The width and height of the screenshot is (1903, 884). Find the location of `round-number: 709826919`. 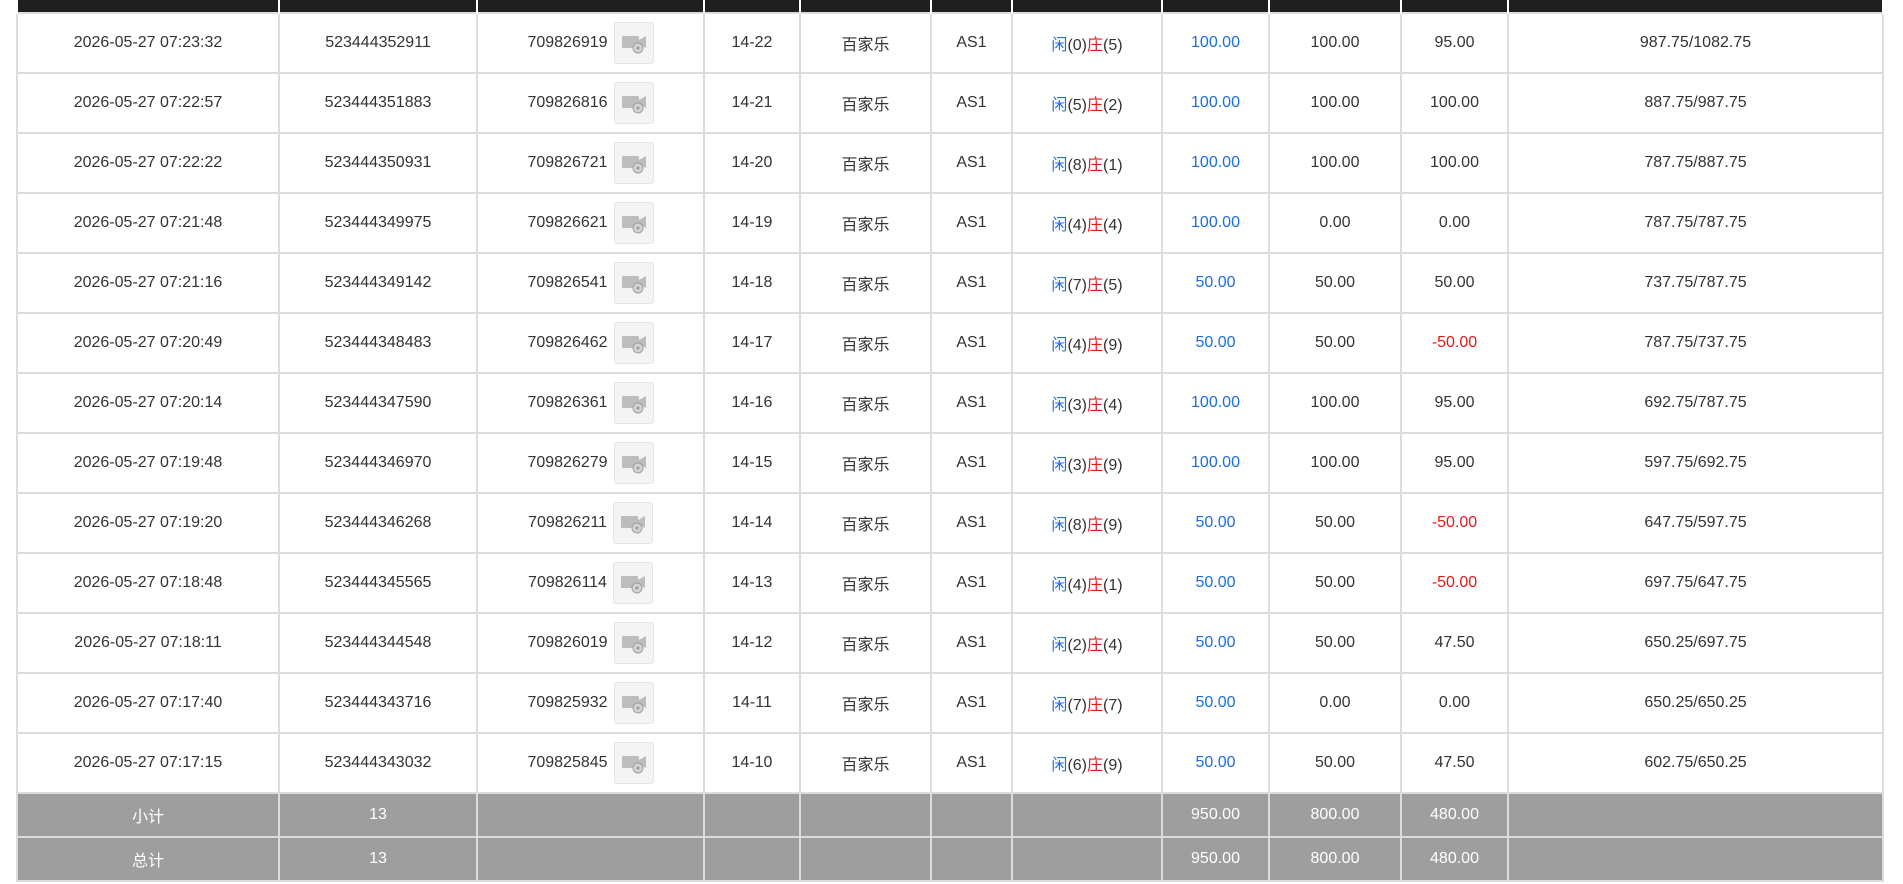

round-number: 709826919 is located at coordinates (567, 42).